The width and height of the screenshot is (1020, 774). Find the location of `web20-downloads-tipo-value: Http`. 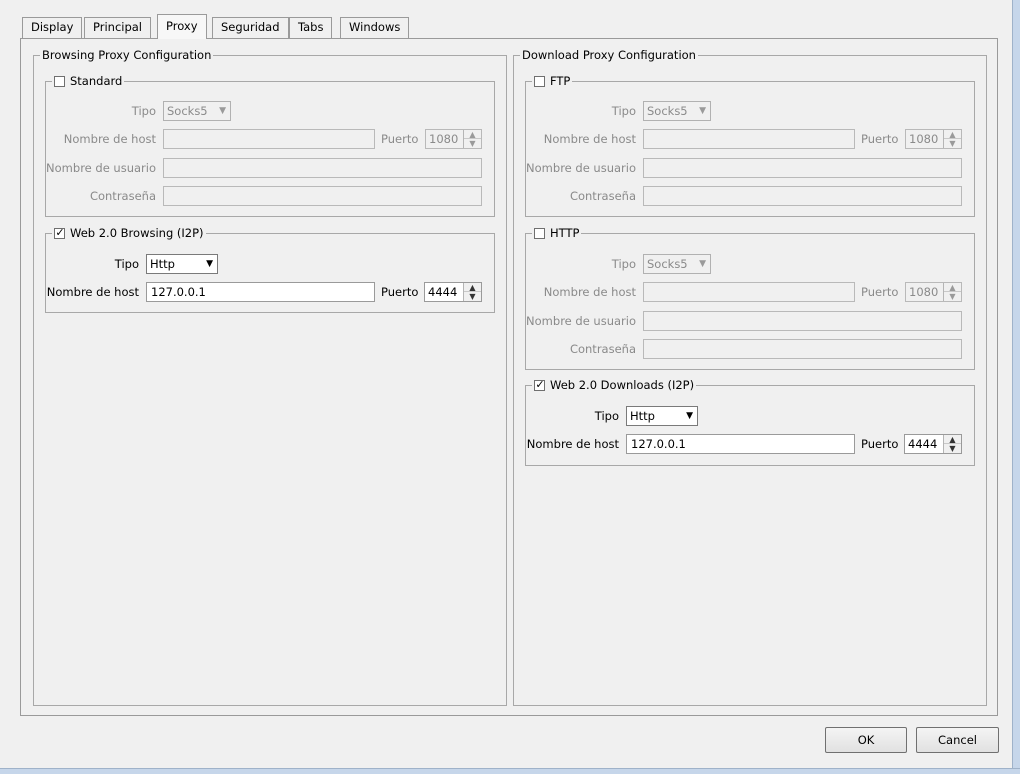

web20-downloads-tipo-value: Http is located at coordinates (642, 416).